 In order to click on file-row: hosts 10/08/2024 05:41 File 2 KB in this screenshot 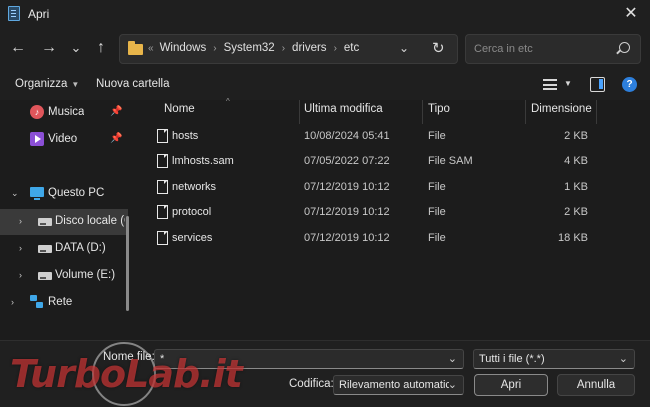, I will do `click(376, 139)`.